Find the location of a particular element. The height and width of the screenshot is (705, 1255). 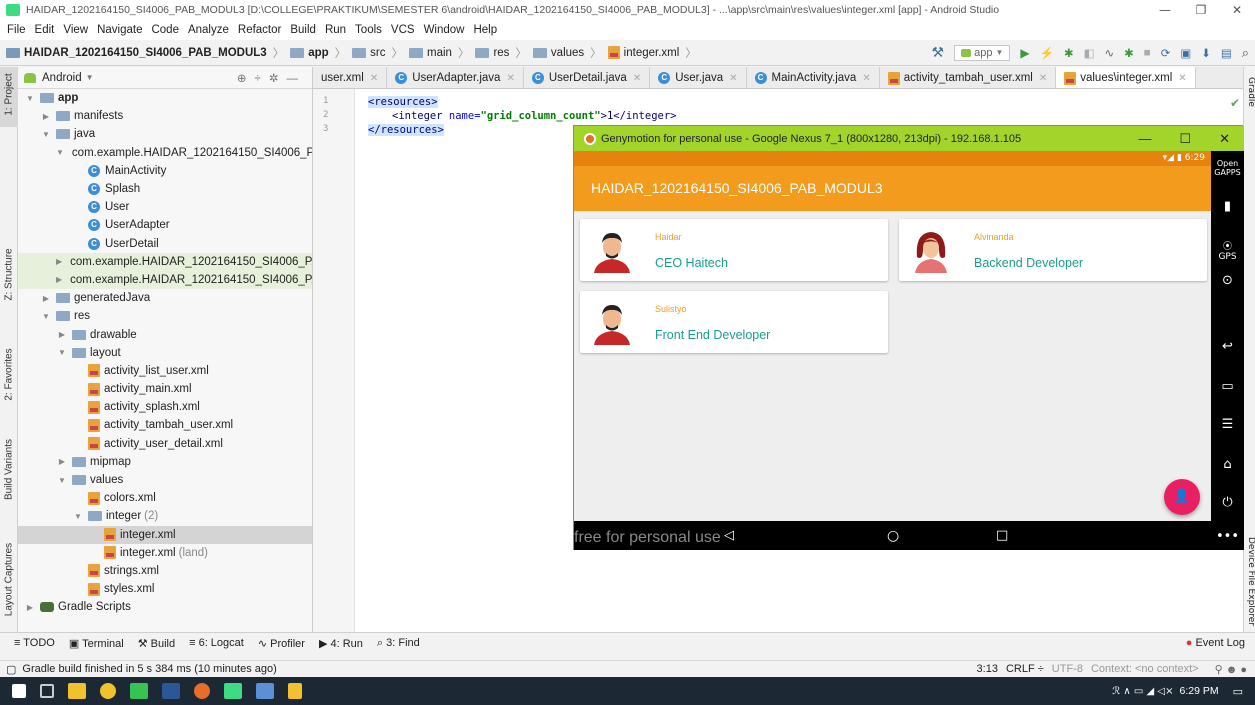

back-icon: ◁ is located at coordinates (729, 535).